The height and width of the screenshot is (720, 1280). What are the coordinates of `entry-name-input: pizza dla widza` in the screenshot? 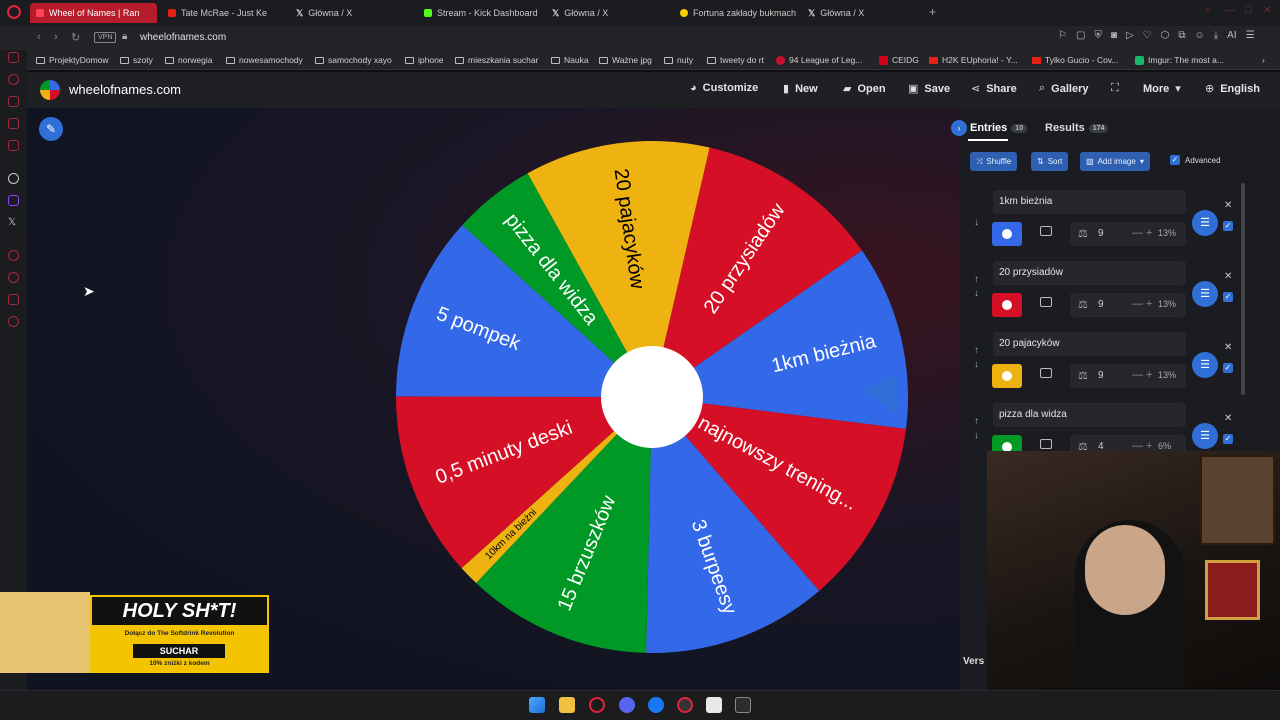 It's located at (1089, 415).